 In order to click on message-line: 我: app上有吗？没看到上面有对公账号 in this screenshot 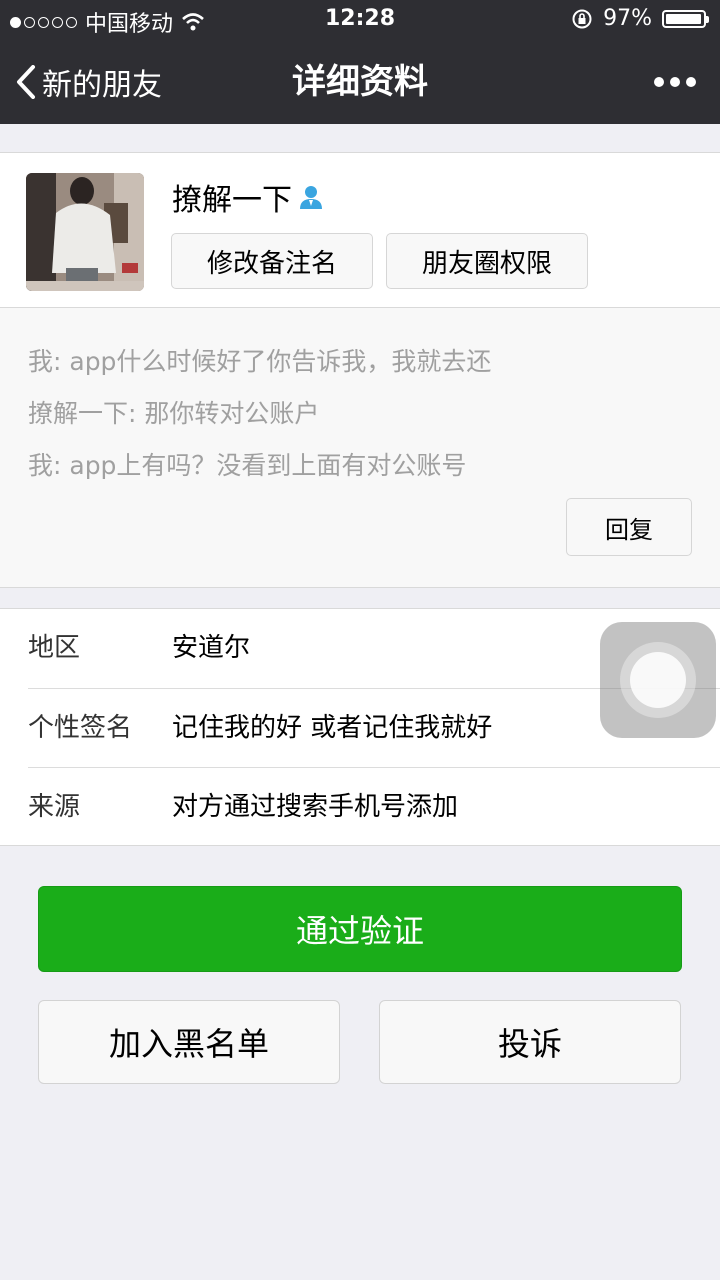, I will do `click(247, 465)`.